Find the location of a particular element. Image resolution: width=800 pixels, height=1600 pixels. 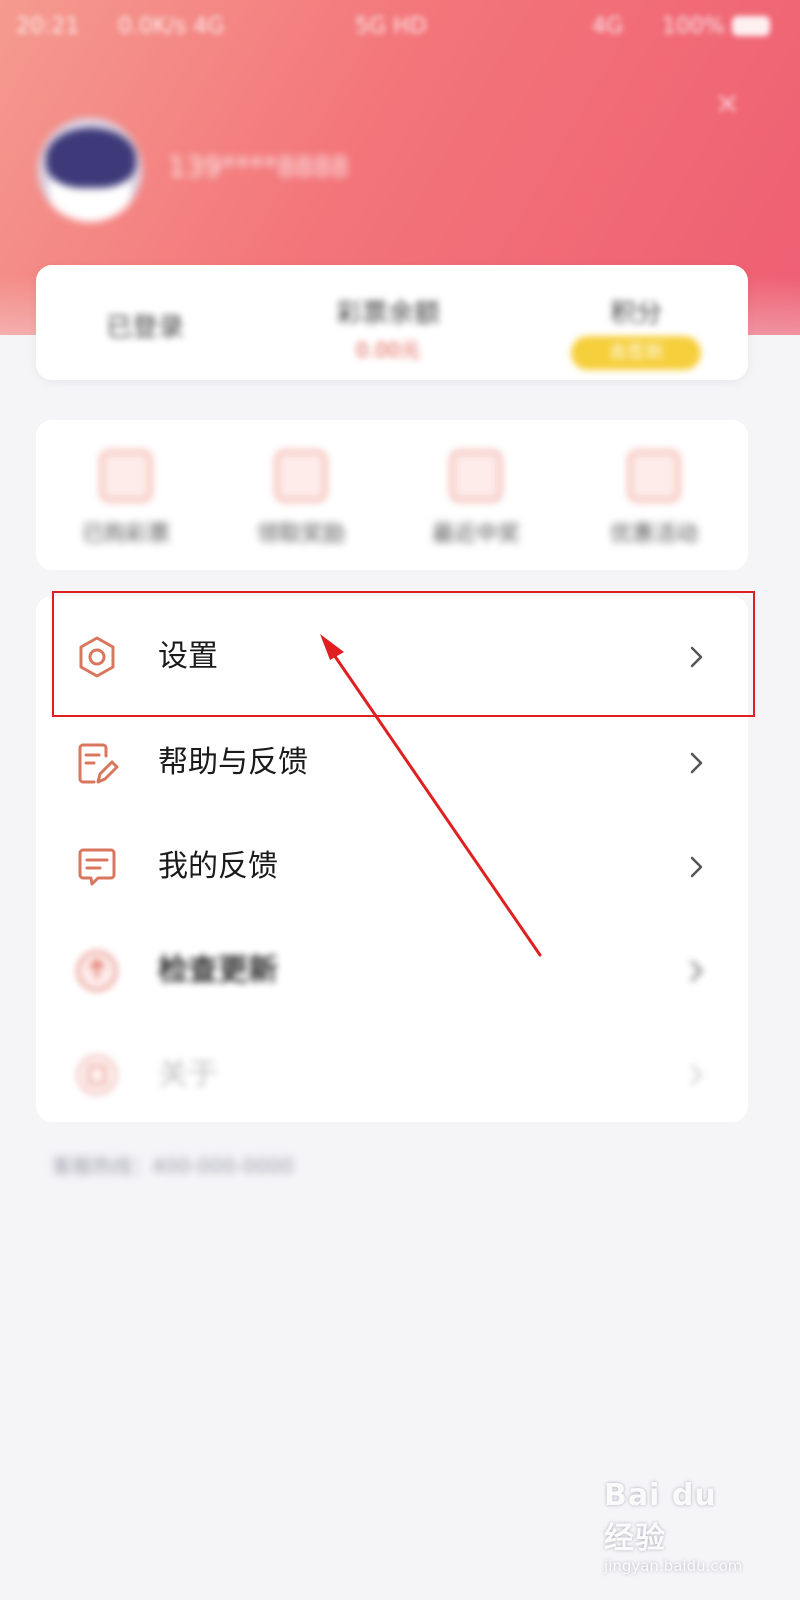

close-icon: × is located at coordinates (727, 103).